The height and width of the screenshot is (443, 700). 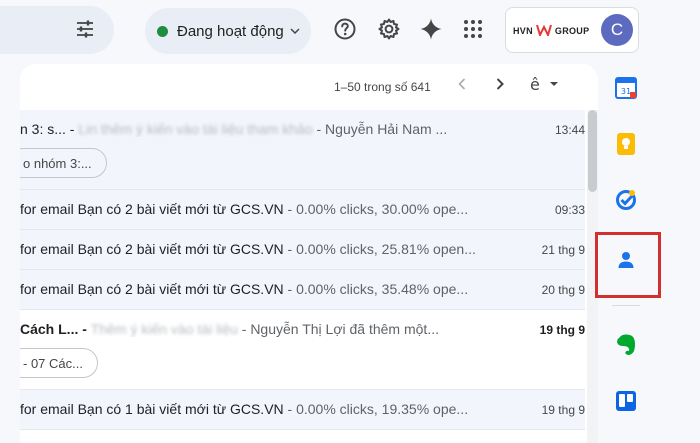 I want to click on email-subject: n 3: s... -, so click(x=49, y=129).